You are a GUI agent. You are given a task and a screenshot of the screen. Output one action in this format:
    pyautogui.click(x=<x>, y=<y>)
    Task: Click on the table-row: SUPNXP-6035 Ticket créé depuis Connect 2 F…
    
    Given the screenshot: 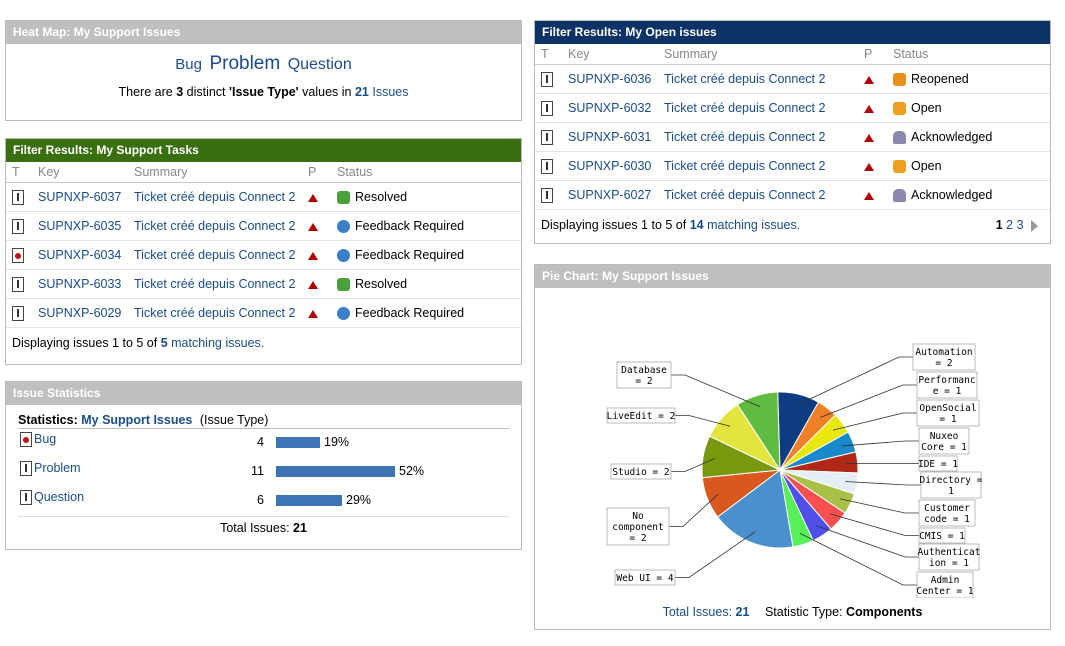 What is the action you would take?
    pyautogui.click(x=263, y=226)
    